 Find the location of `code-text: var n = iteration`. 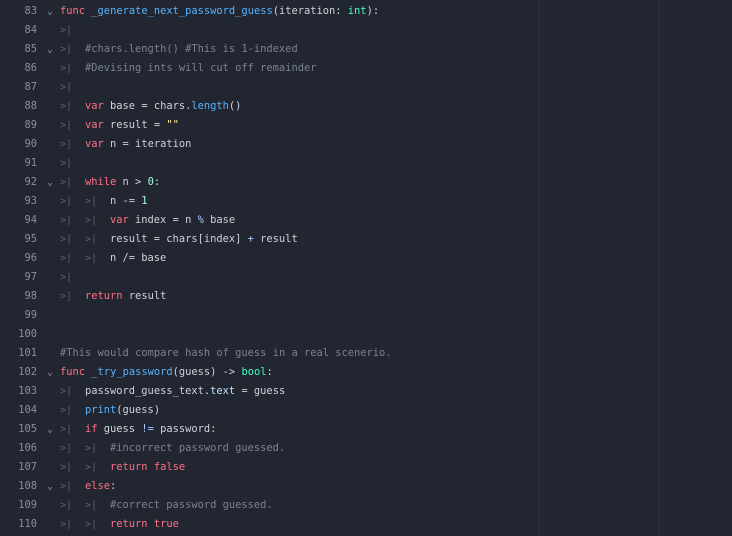

code-text: var n = iteration is located at coordinates (138, 144).